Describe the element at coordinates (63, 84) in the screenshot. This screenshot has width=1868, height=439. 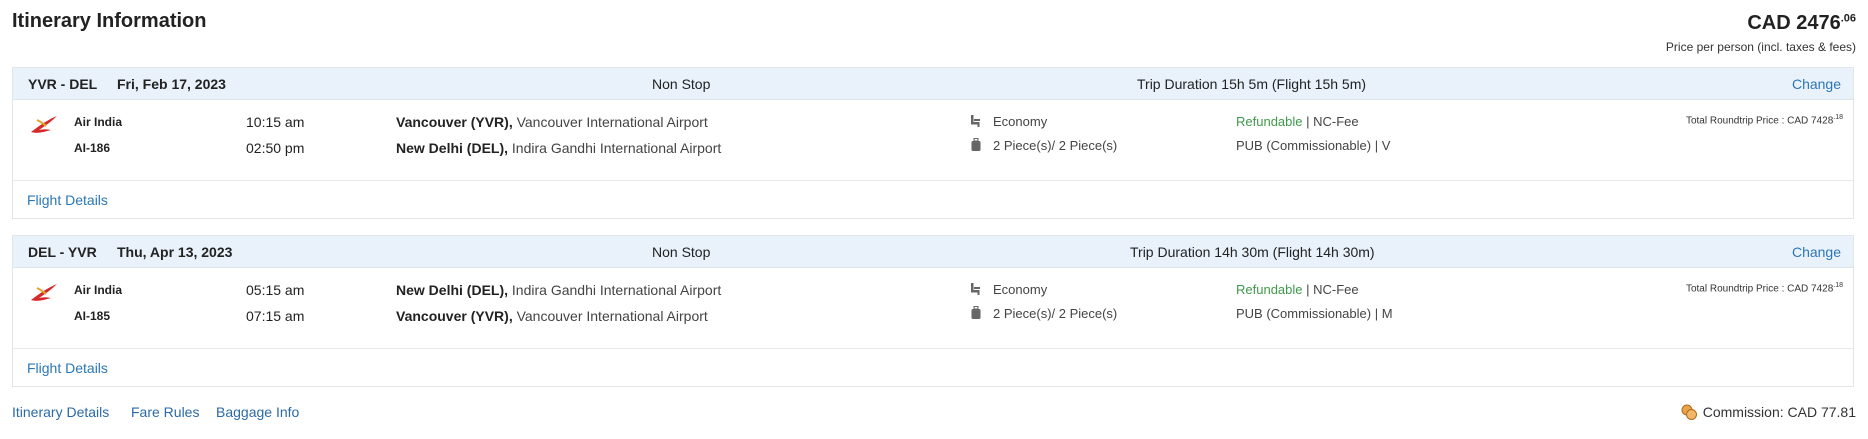
I see `route: YVR - DEL` at that location.